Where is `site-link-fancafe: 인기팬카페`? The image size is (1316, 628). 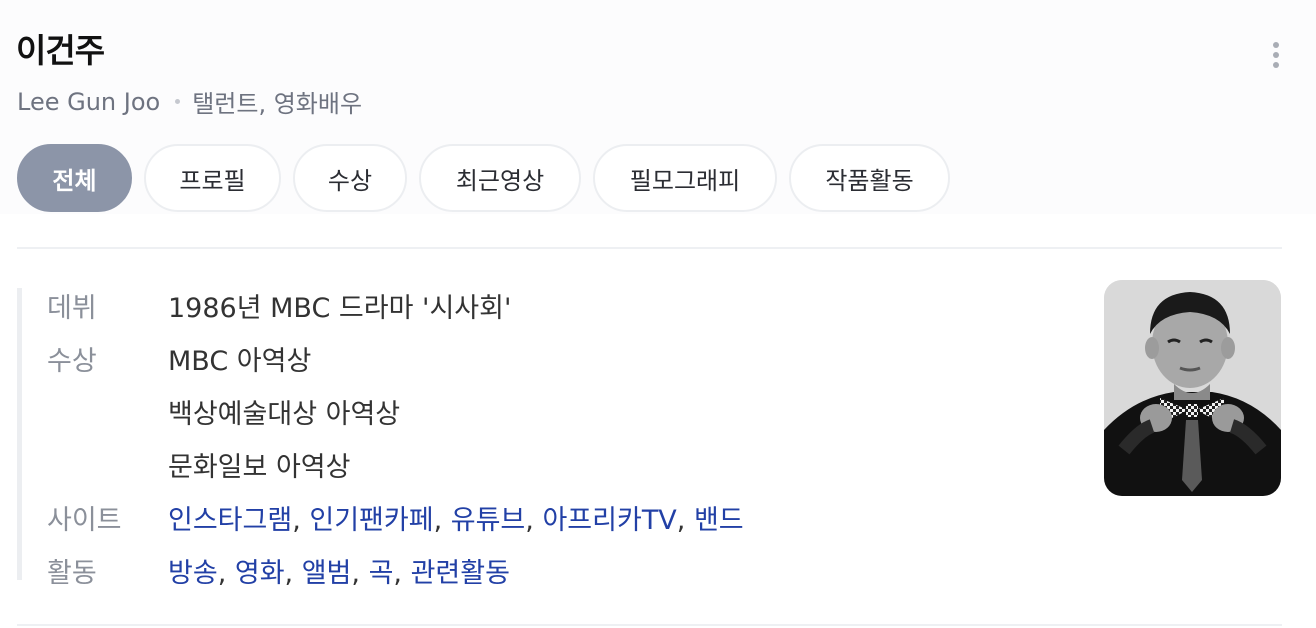
site-link-fancafe: 인기팬카페 is located at coordinates (371, 520).